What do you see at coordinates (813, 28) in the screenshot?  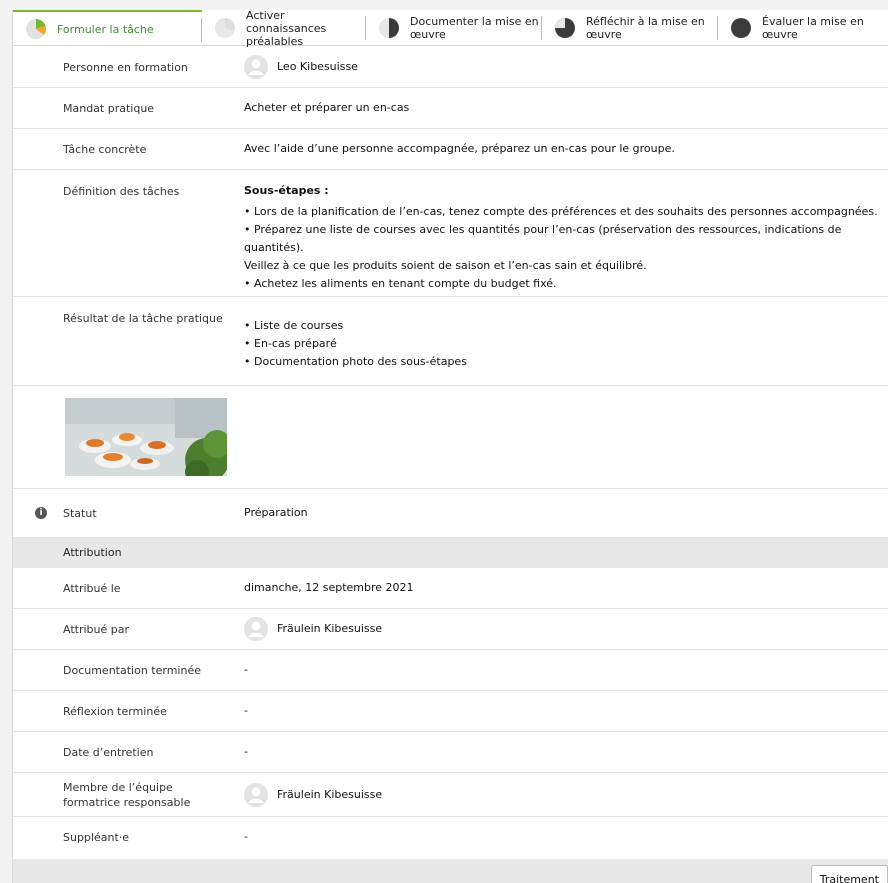 I see `tab-label: Évaluer la mise en œuvre` at bounding box center [813, 28].